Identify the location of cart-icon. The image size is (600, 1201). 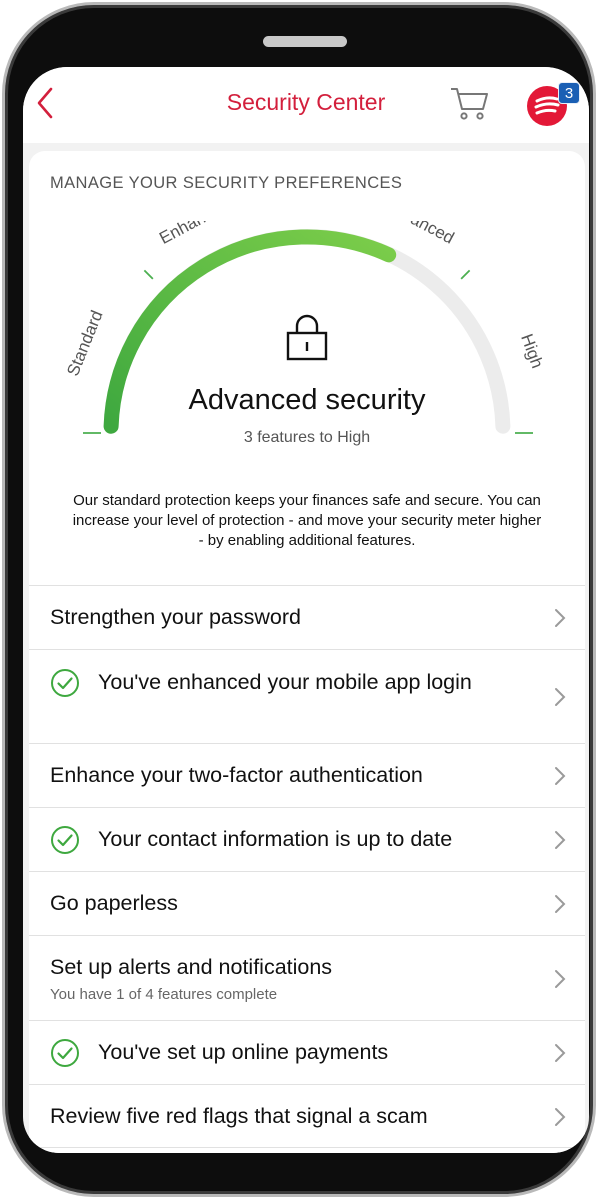
(469, 104).